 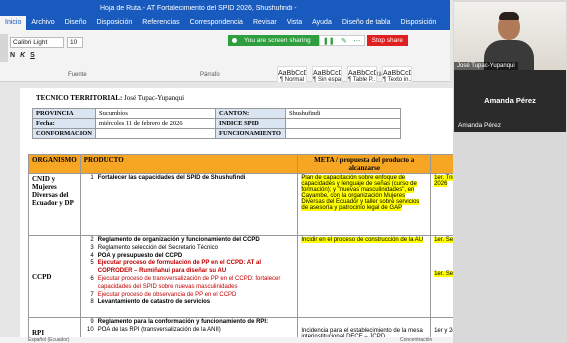 I want to click on font-size-select: 10, so click(x=75, y=42).